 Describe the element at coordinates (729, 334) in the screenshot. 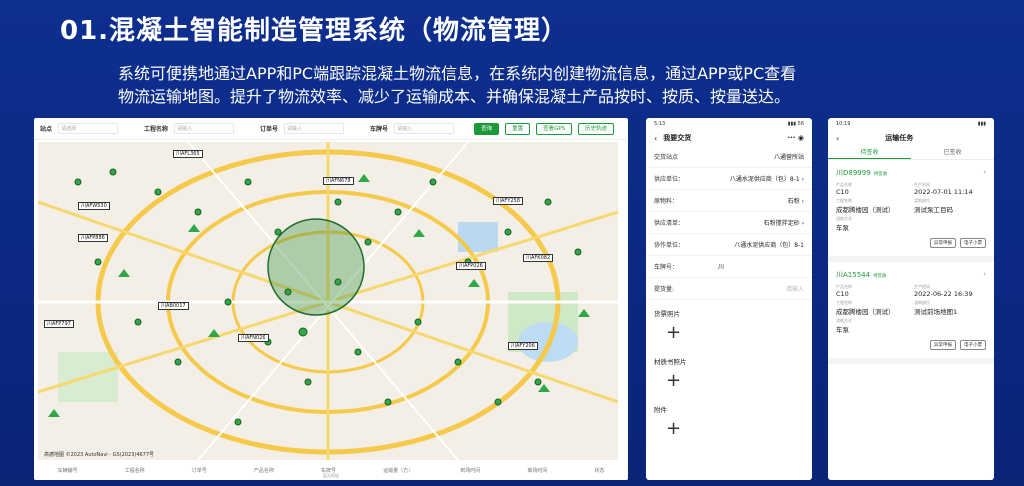

I see `add-photo-button: +` at that location.